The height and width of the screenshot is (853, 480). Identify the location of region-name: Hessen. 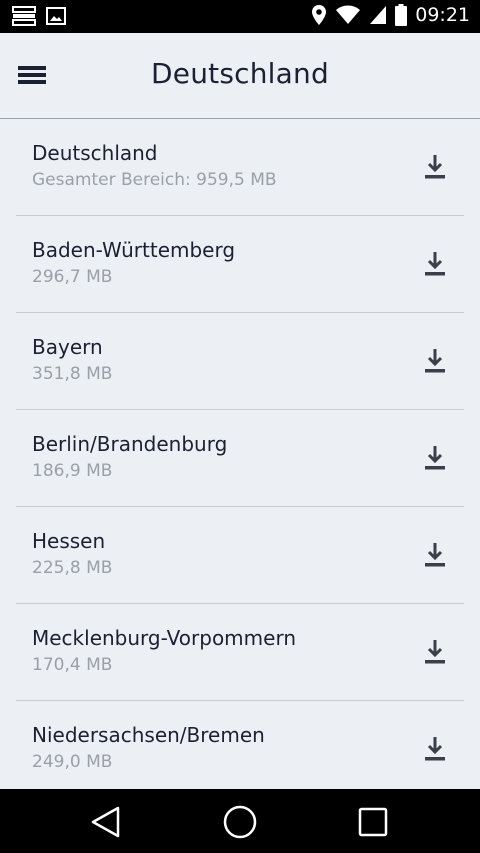
(69, 541).